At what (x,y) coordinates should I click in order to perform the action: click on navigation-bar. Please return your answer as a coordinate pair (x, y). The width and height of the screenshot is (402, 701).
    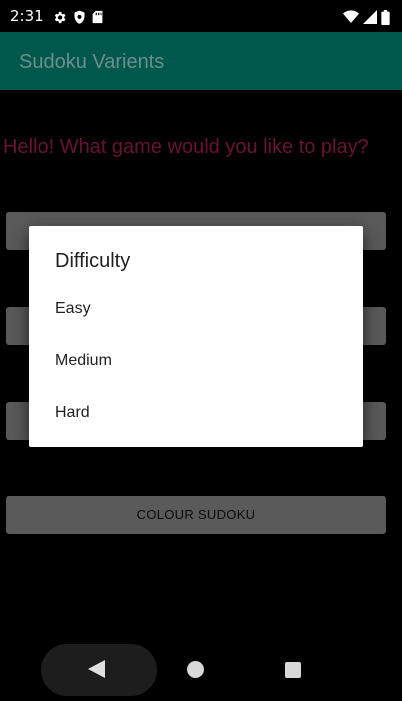
    Looking at the image, I should click on (201, 672).